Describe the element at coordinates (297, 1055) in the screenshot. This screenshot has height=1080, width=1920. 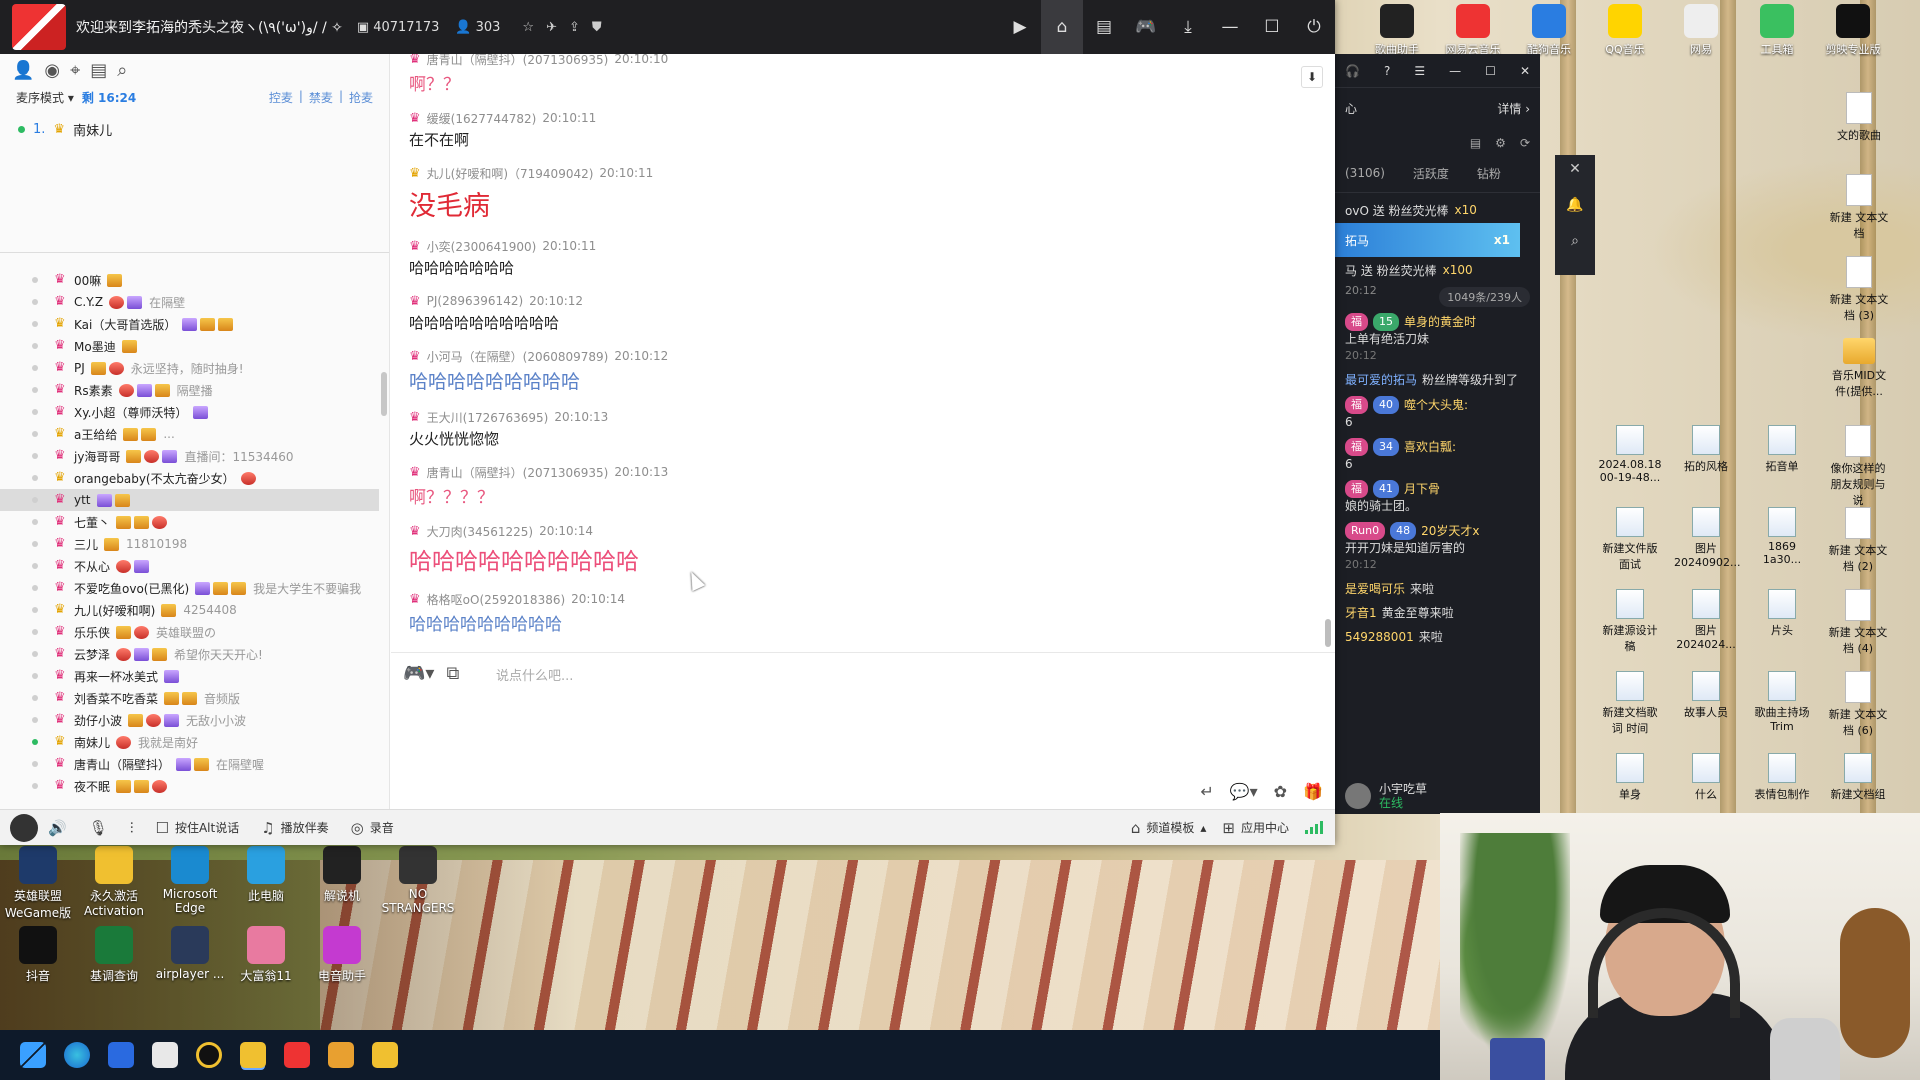
I see `netease-icon` at that location.